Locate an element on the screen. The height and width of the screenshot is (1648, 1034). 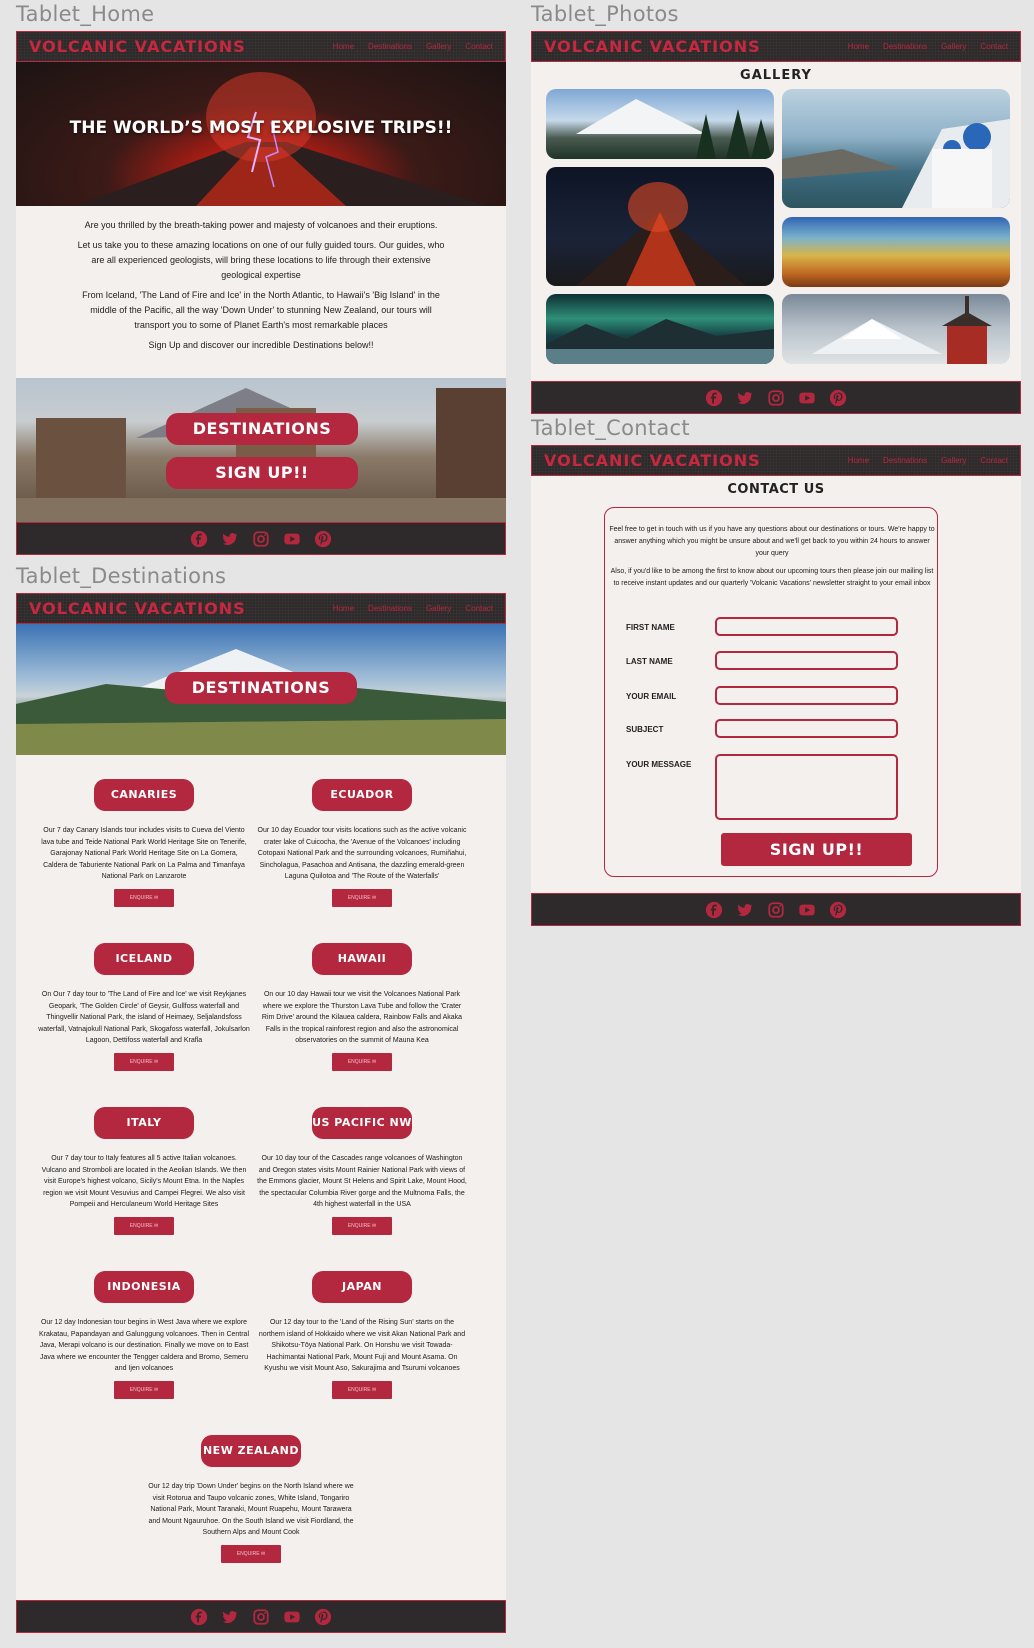
footer is located at coordinates (776, 397).